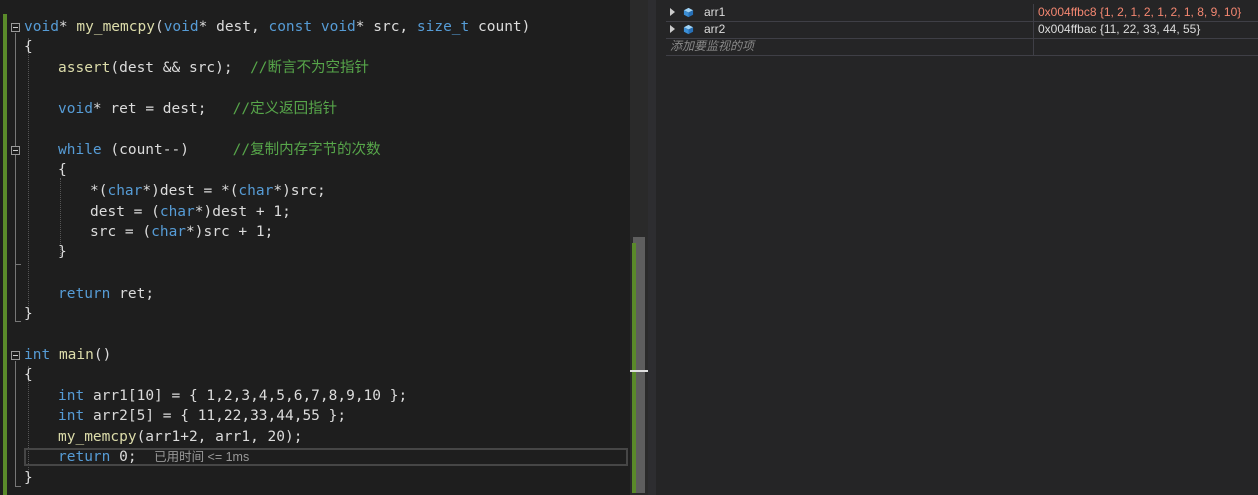  What do you see at coordinates (652, 247) in the screenshot?
I see `pane-splitter` at bounding box center [652, 247].